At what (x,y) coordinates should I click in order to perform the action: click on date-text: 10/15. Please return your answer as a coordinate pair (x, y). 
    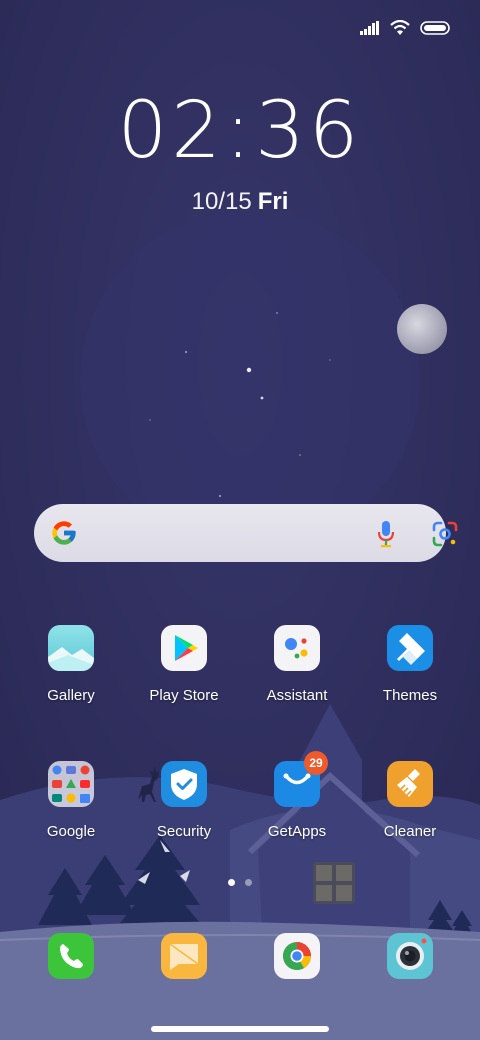
    Looking at the image, I should click on (221, 201).